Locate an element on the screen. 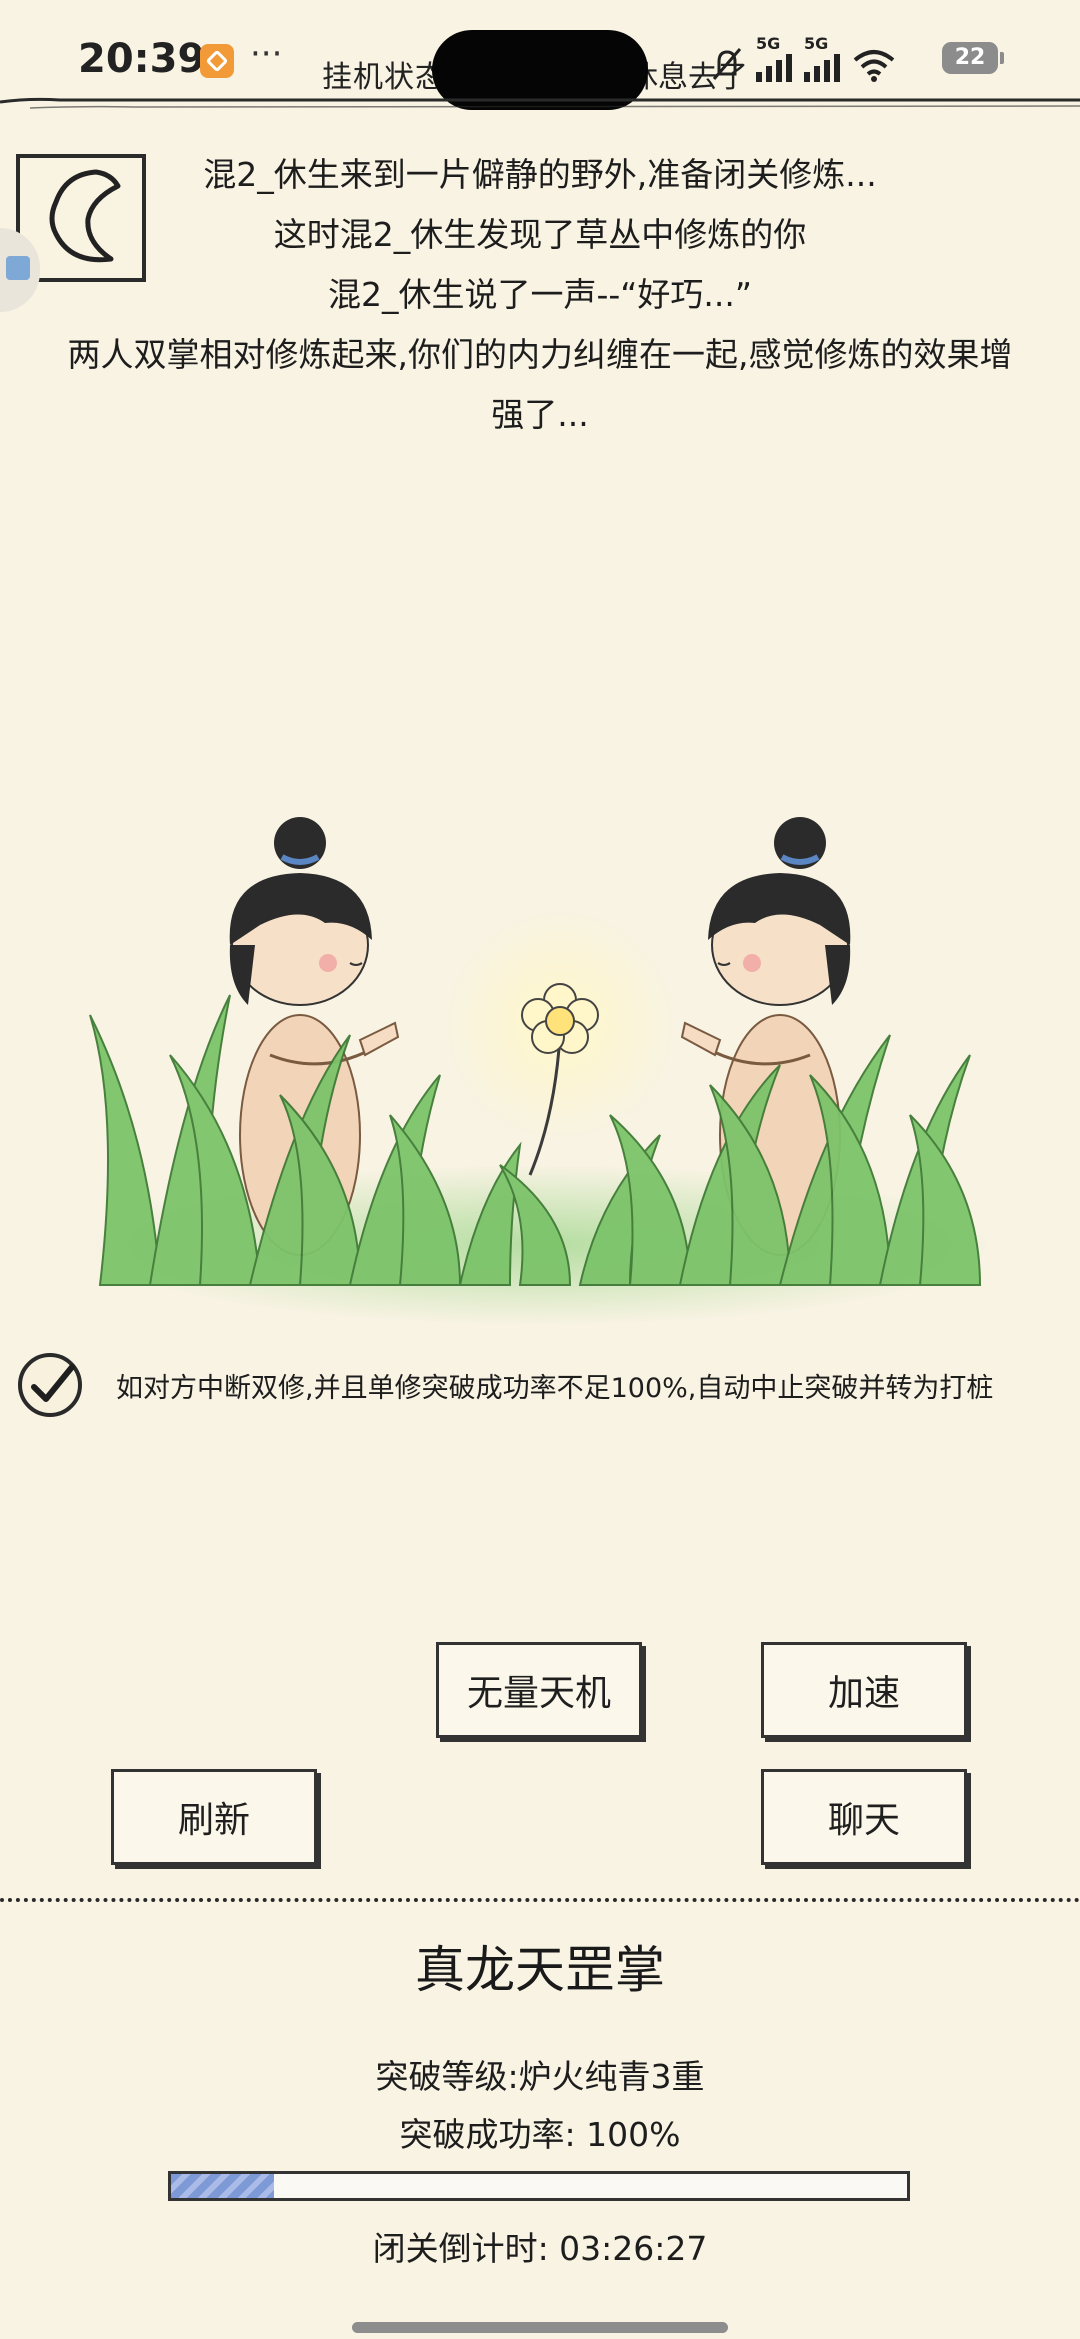  checkmark-icon is located at coordinates (53, 1383).